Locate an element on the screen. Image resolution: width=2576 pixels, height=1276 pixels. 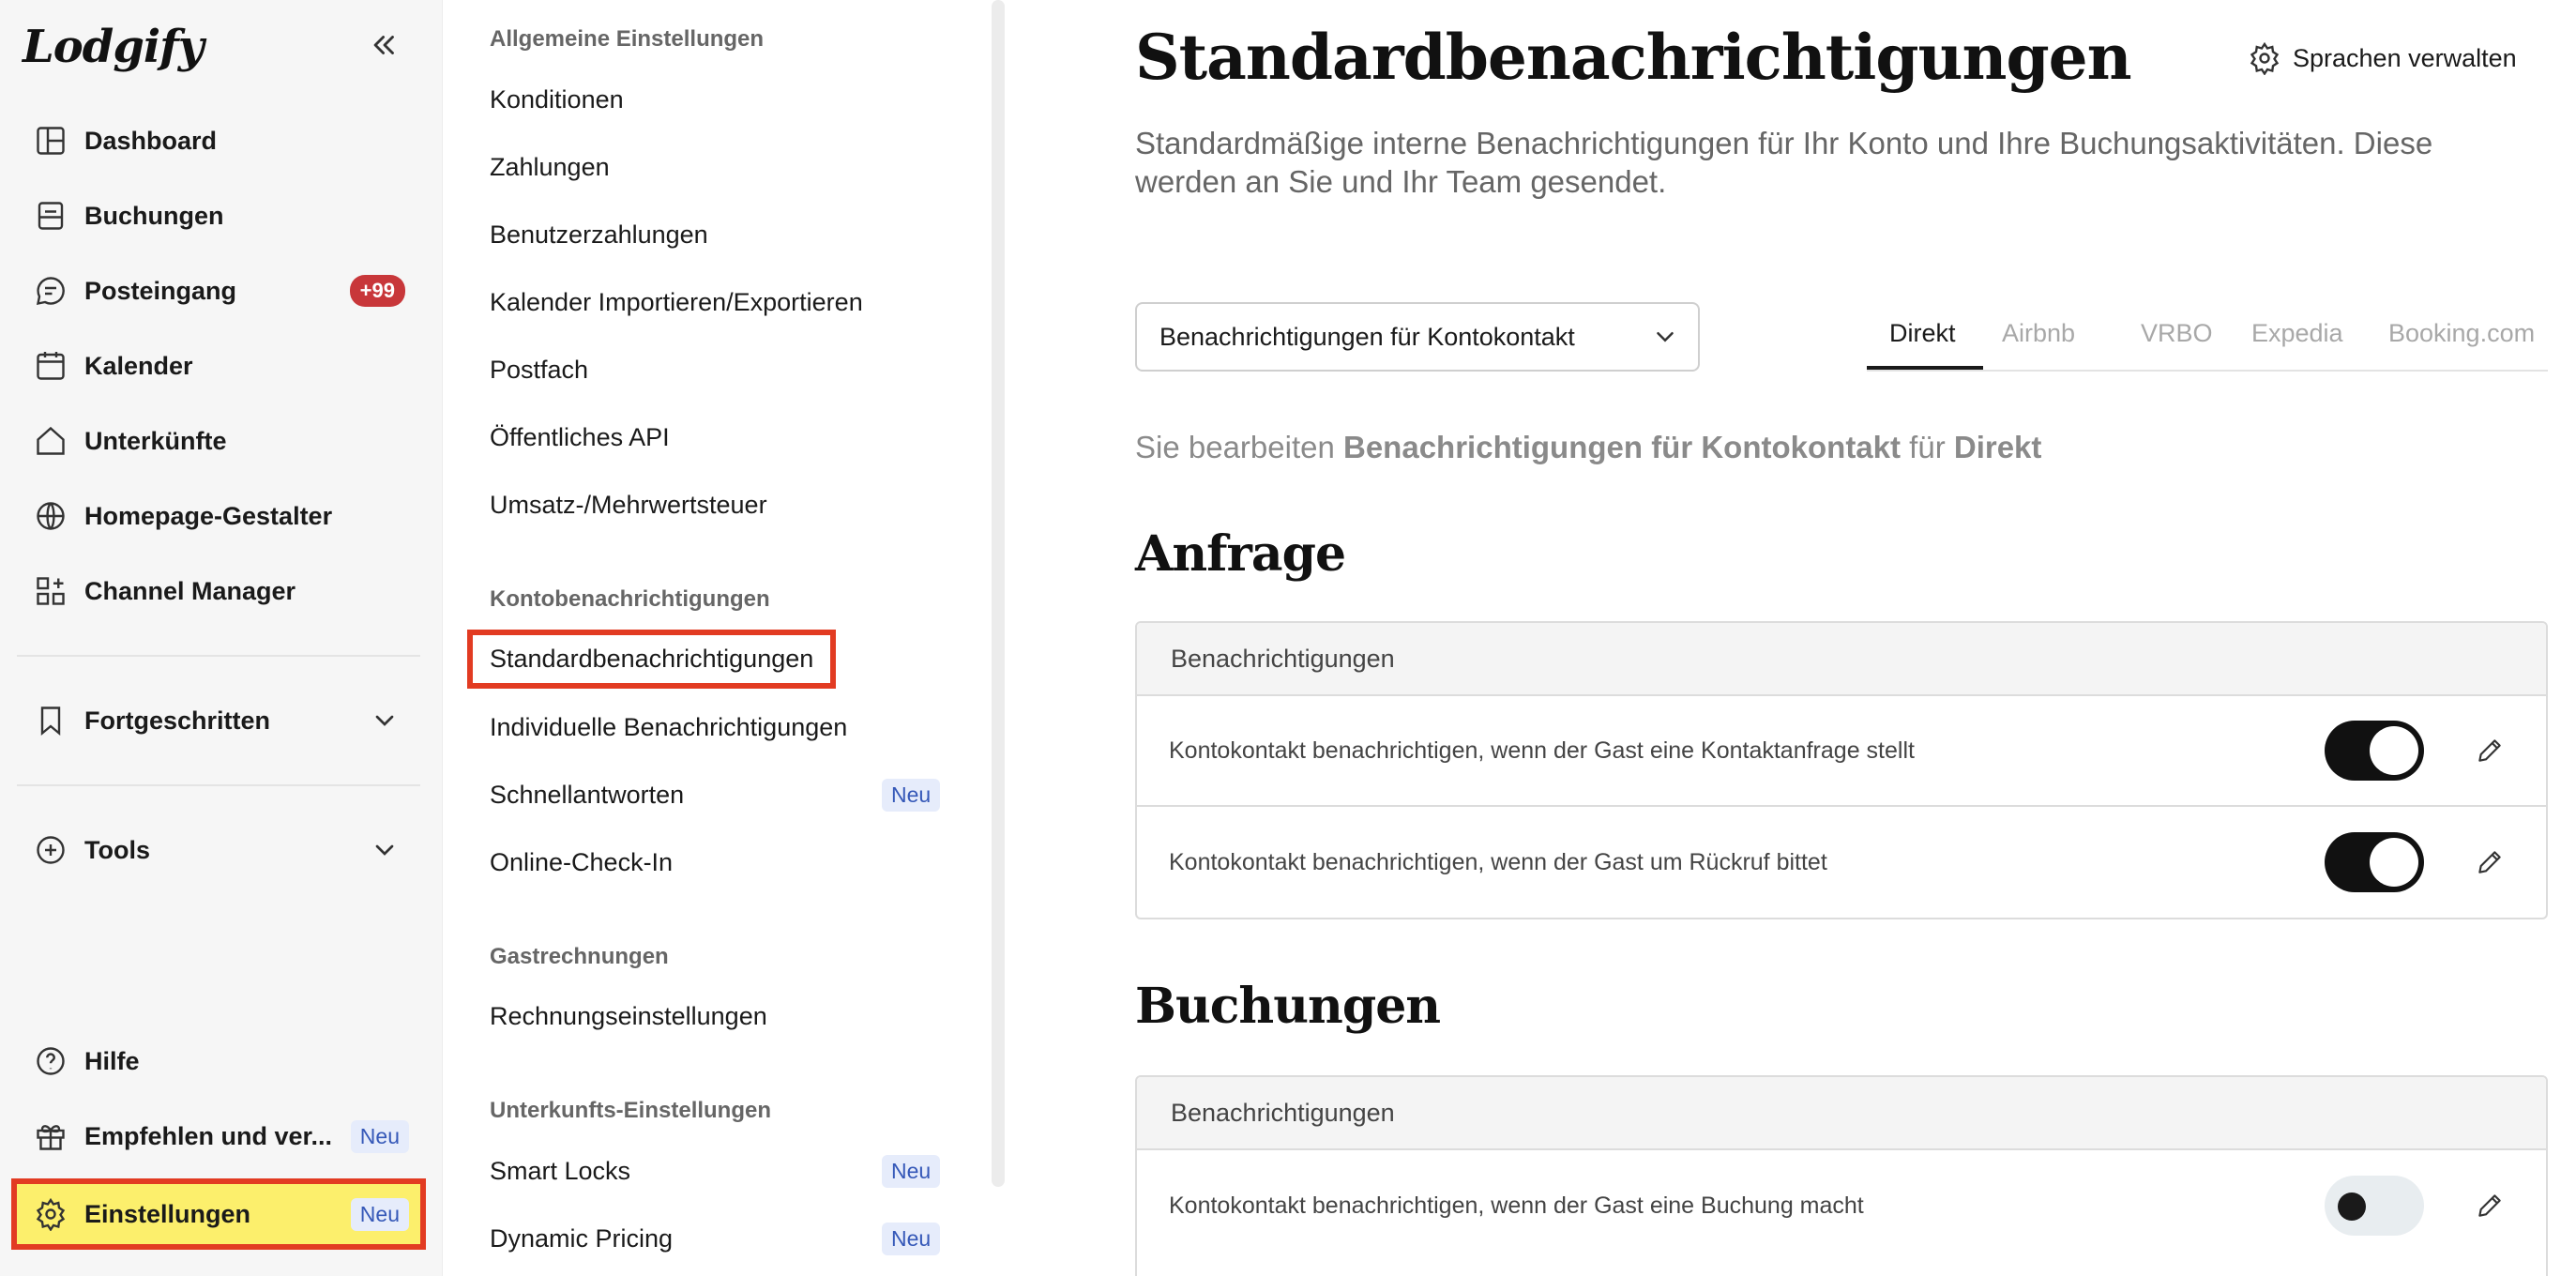
sidebar-item-empfehlen: Empfehlen und ver... Neu is located at coordinates (218, 1136).